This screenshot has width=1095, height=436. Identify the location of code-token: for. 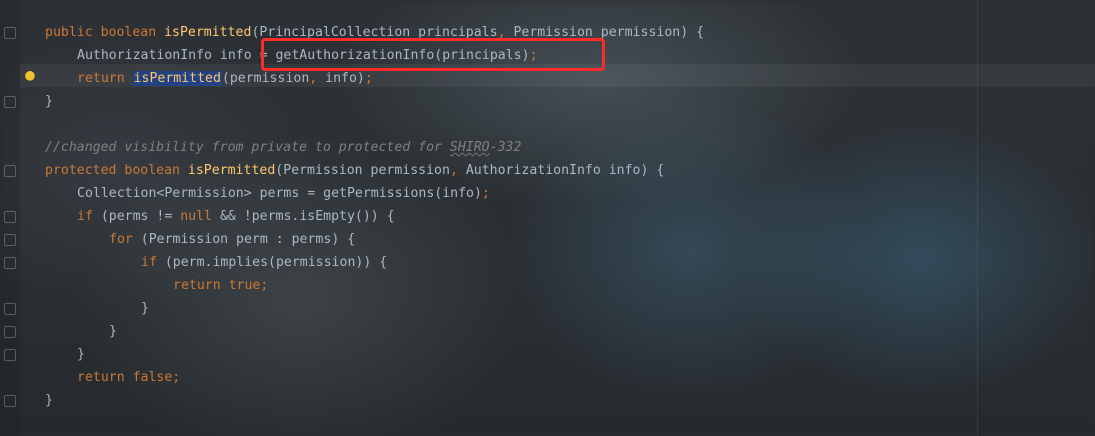
(125, 239).